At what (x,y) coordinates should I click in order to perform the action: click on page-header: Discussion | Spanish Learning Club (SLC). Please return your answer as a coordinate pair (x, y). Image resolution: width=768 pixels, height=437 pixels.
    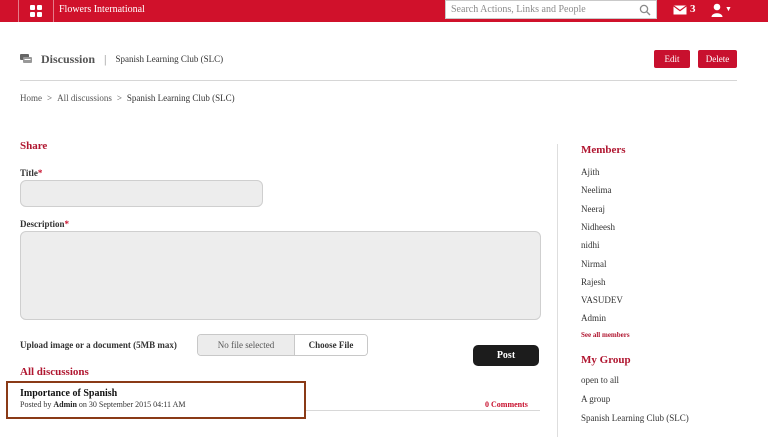
    Looking at the image, I should click on (121, 59).